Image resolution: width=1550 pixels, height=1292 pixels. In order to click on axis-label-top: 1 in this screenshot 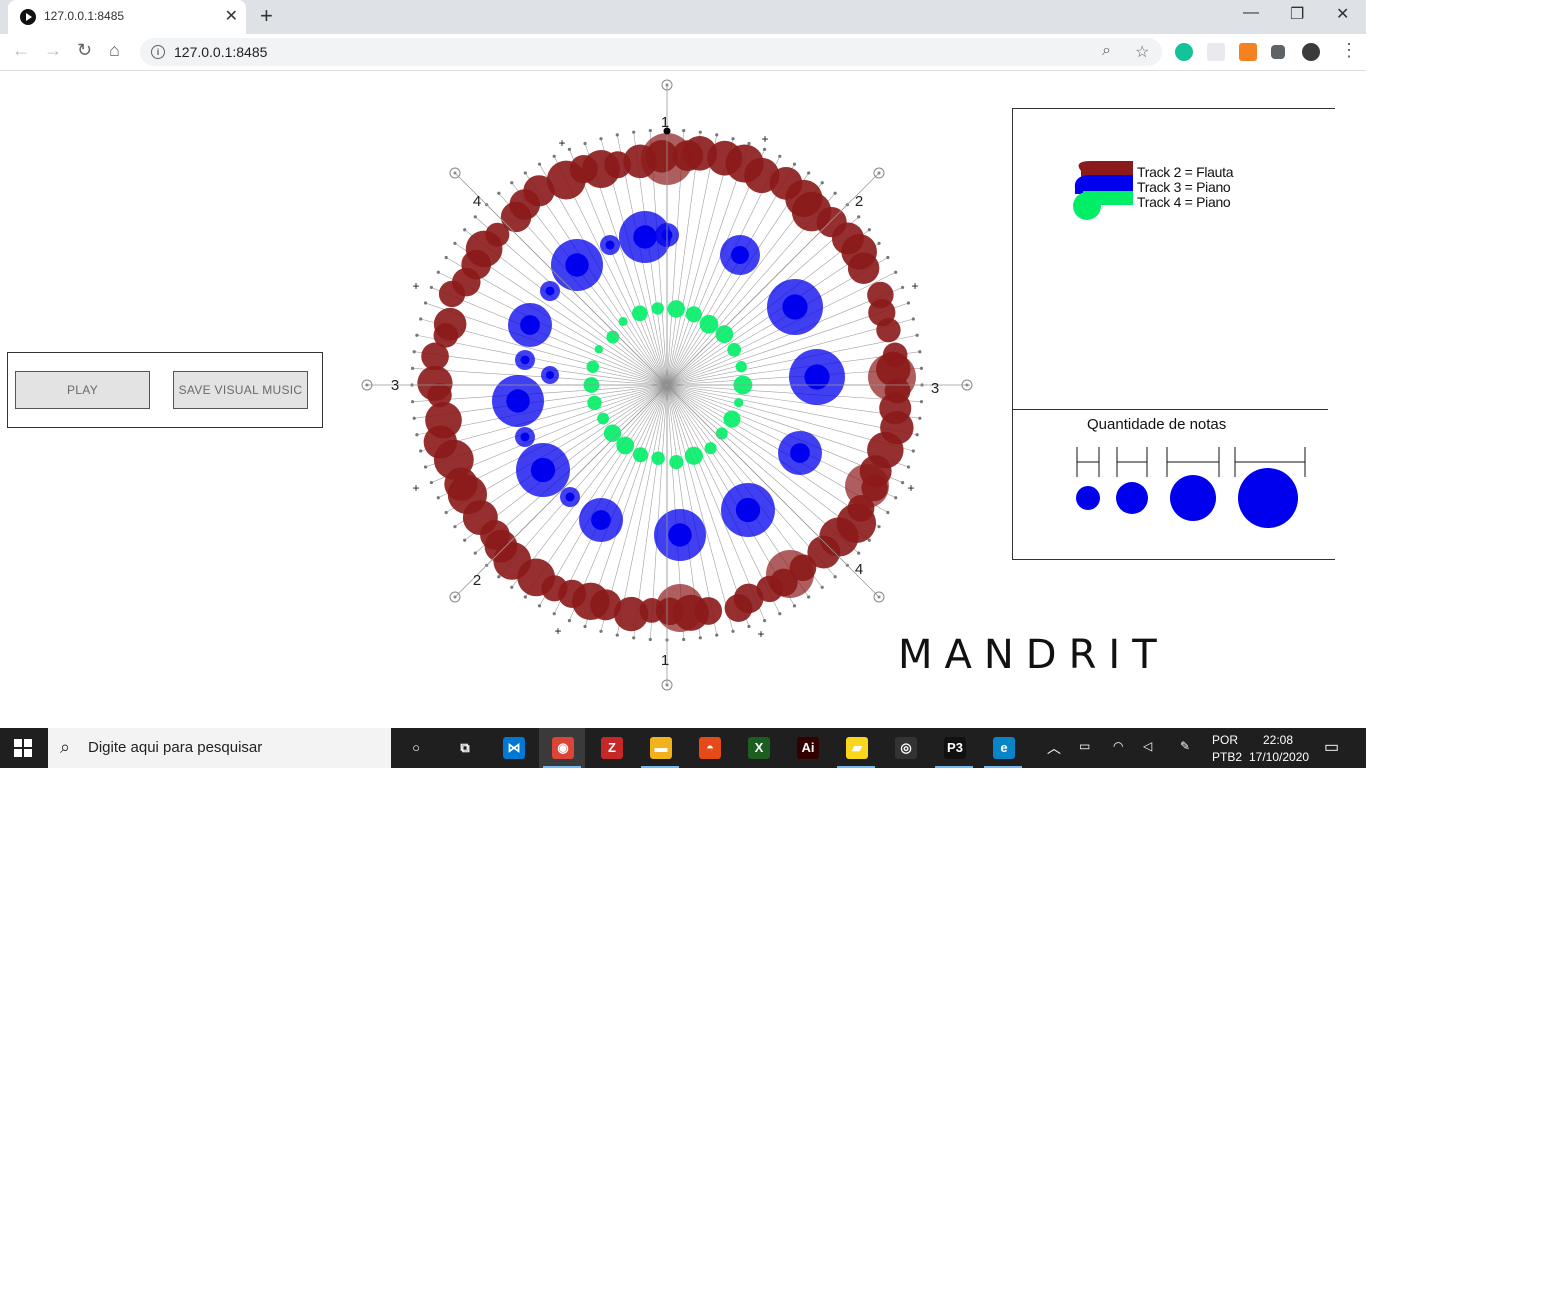, I will do `click(665, 122)`.